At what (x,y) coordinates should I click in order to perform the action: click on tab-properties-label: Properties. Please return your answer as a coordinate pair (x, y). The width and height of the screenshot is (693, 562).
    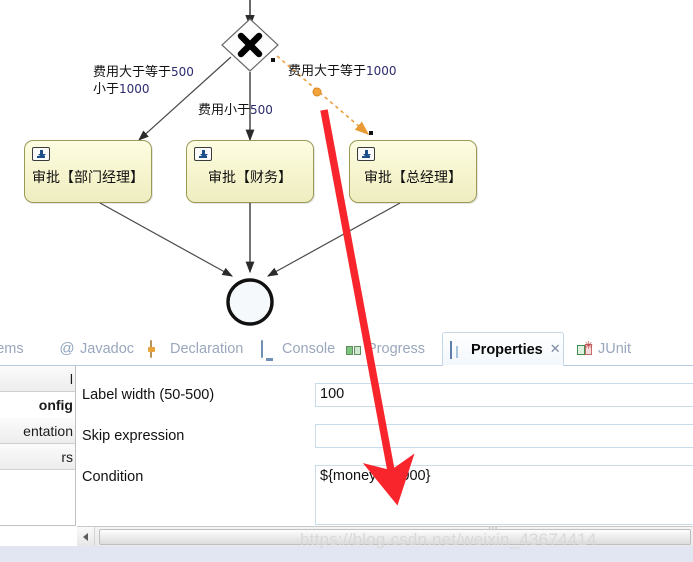
    Looking at the image, I should click on (507, 349).